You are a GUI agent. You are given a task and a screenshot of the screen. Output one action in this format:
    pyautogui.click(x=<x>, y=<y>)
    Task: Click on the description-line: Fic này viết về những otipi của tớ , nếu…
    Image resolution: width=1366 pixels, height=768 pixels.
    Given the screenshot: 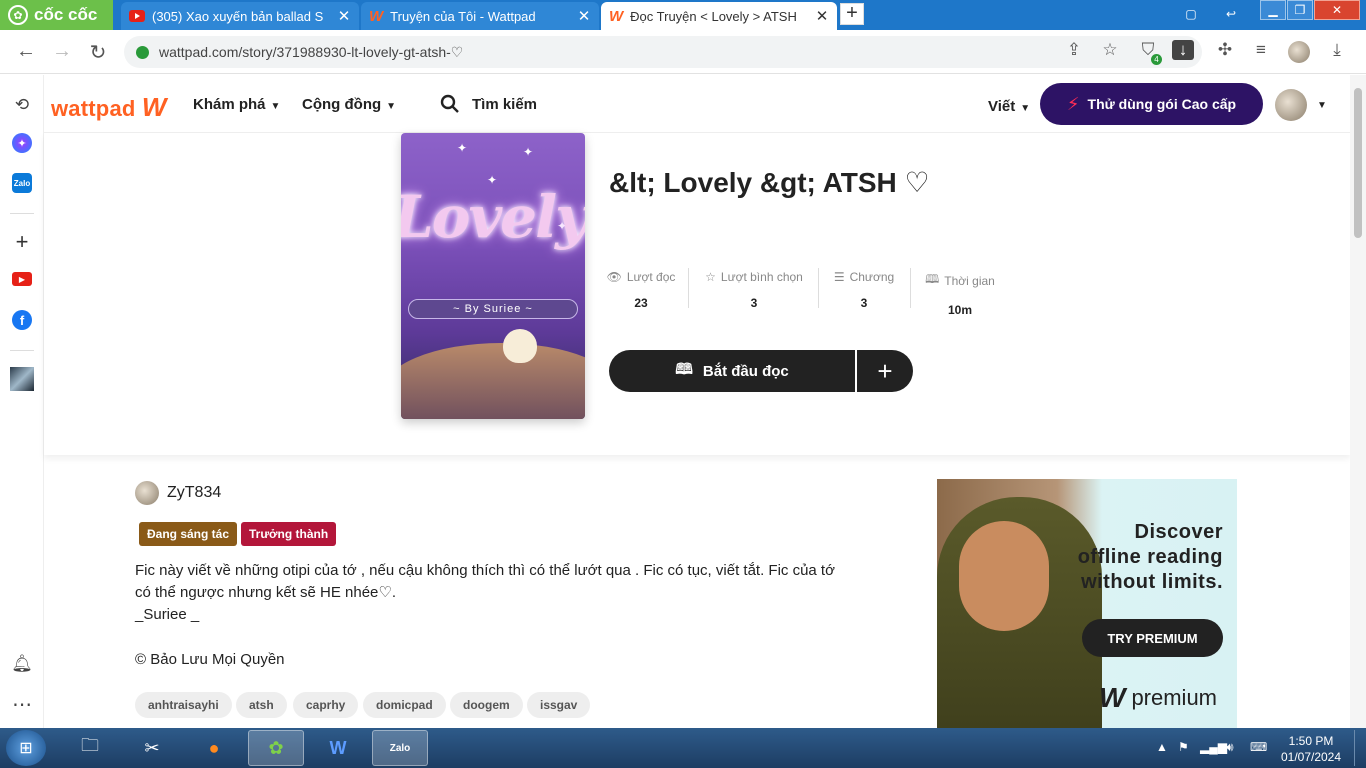 What is the action you would take?
    pyautogui.click(x=485, y=570)
    